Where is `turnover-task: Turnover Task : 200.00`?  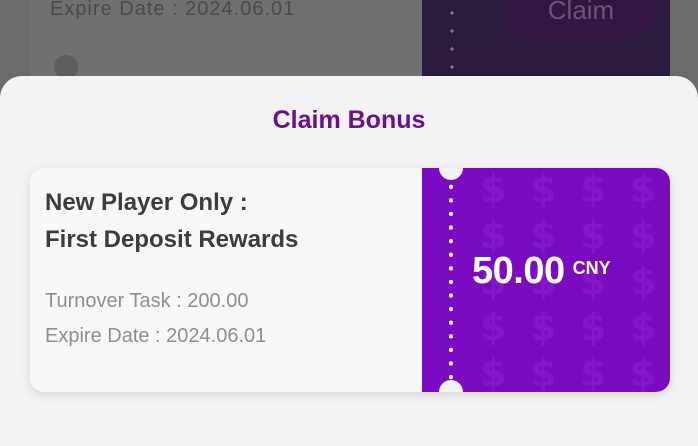 turnover-task: Turnover Task : 200.00 is located at coordinates (147, 301).